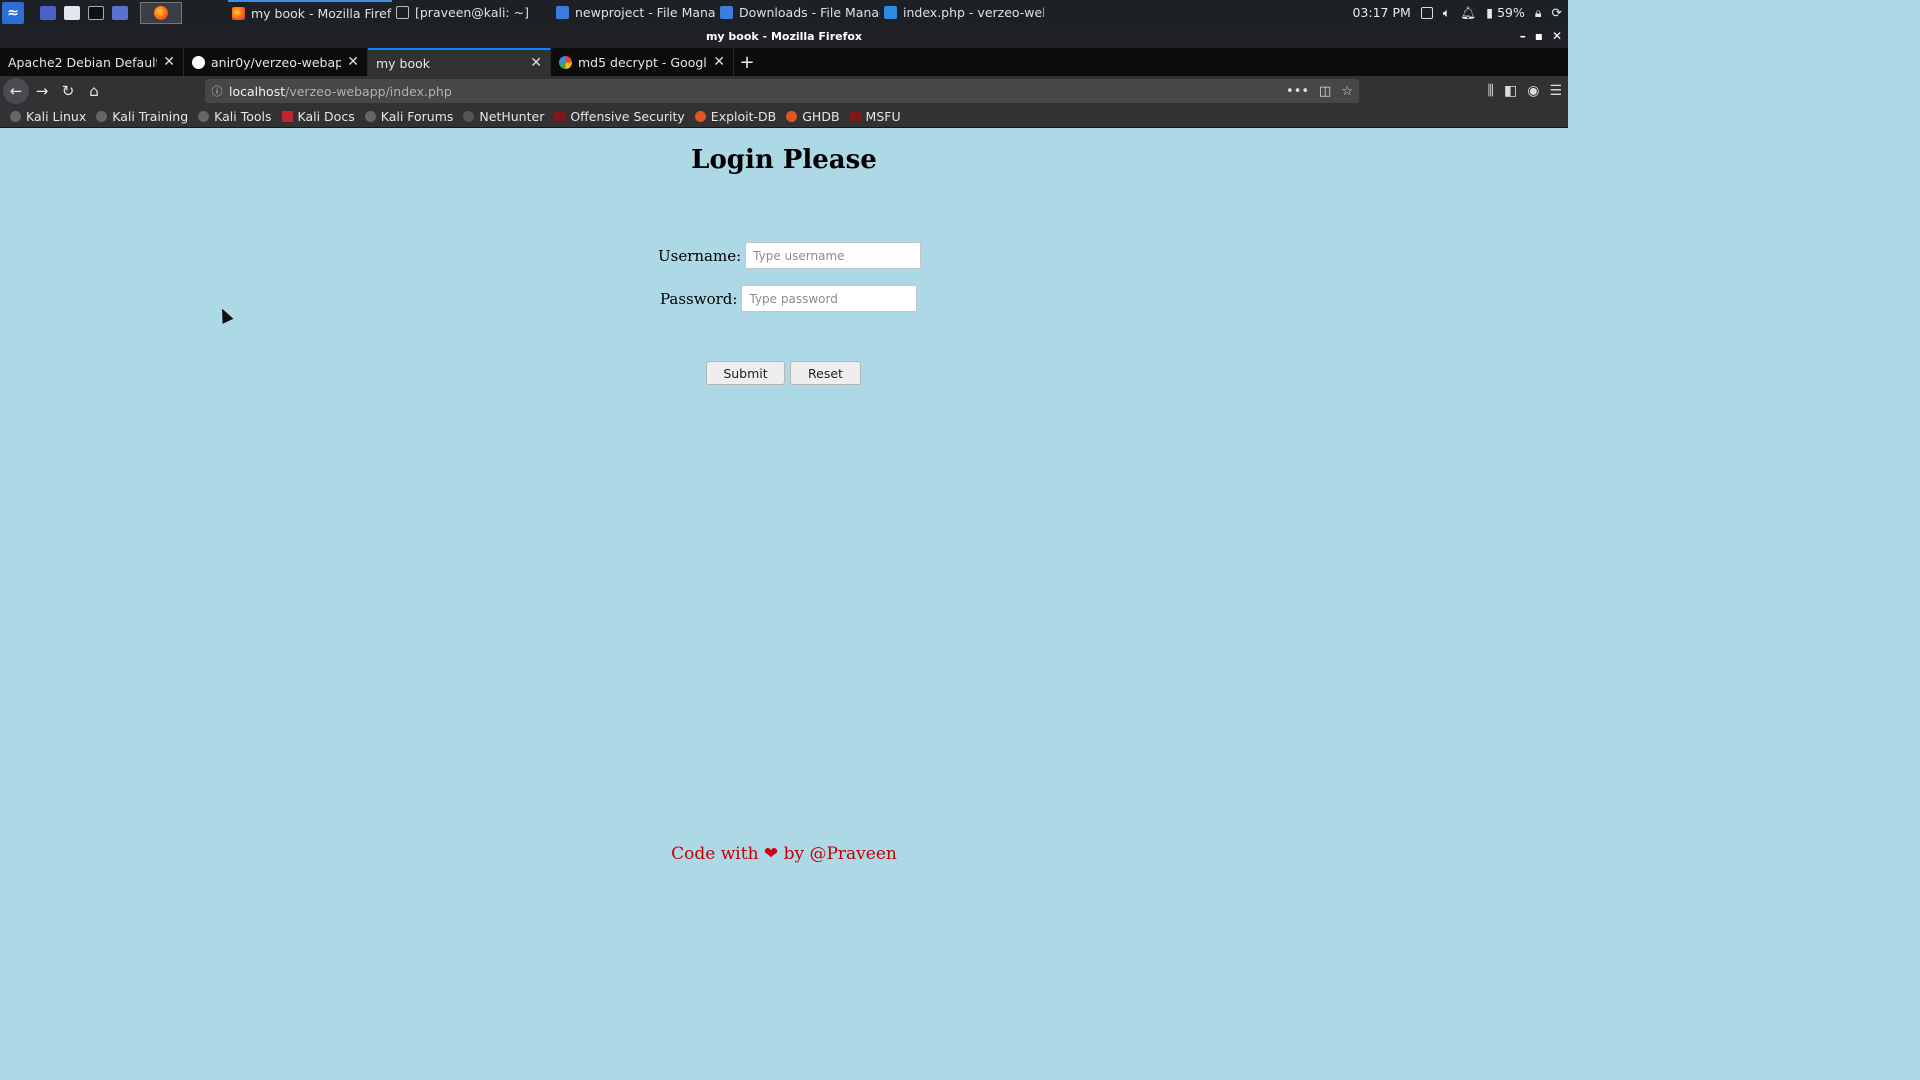 The width and height of the screenshot is (1920, 1080). Describe the element at coordinates (287, 116) in the screenshot. I see `docs-icon` at that location.